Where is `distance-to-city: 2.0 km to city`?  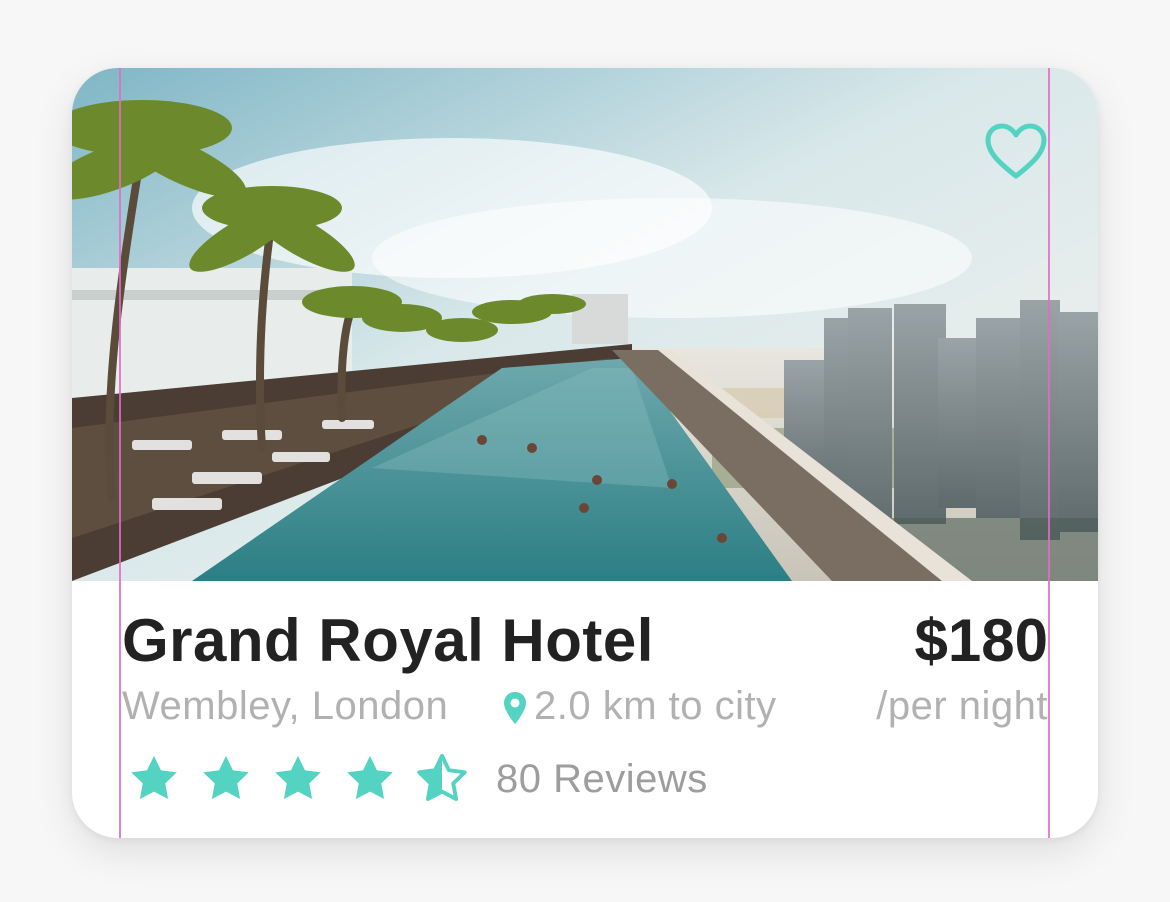 distance-to-city: 2.0 km to city is located at coordinates (655, 706).